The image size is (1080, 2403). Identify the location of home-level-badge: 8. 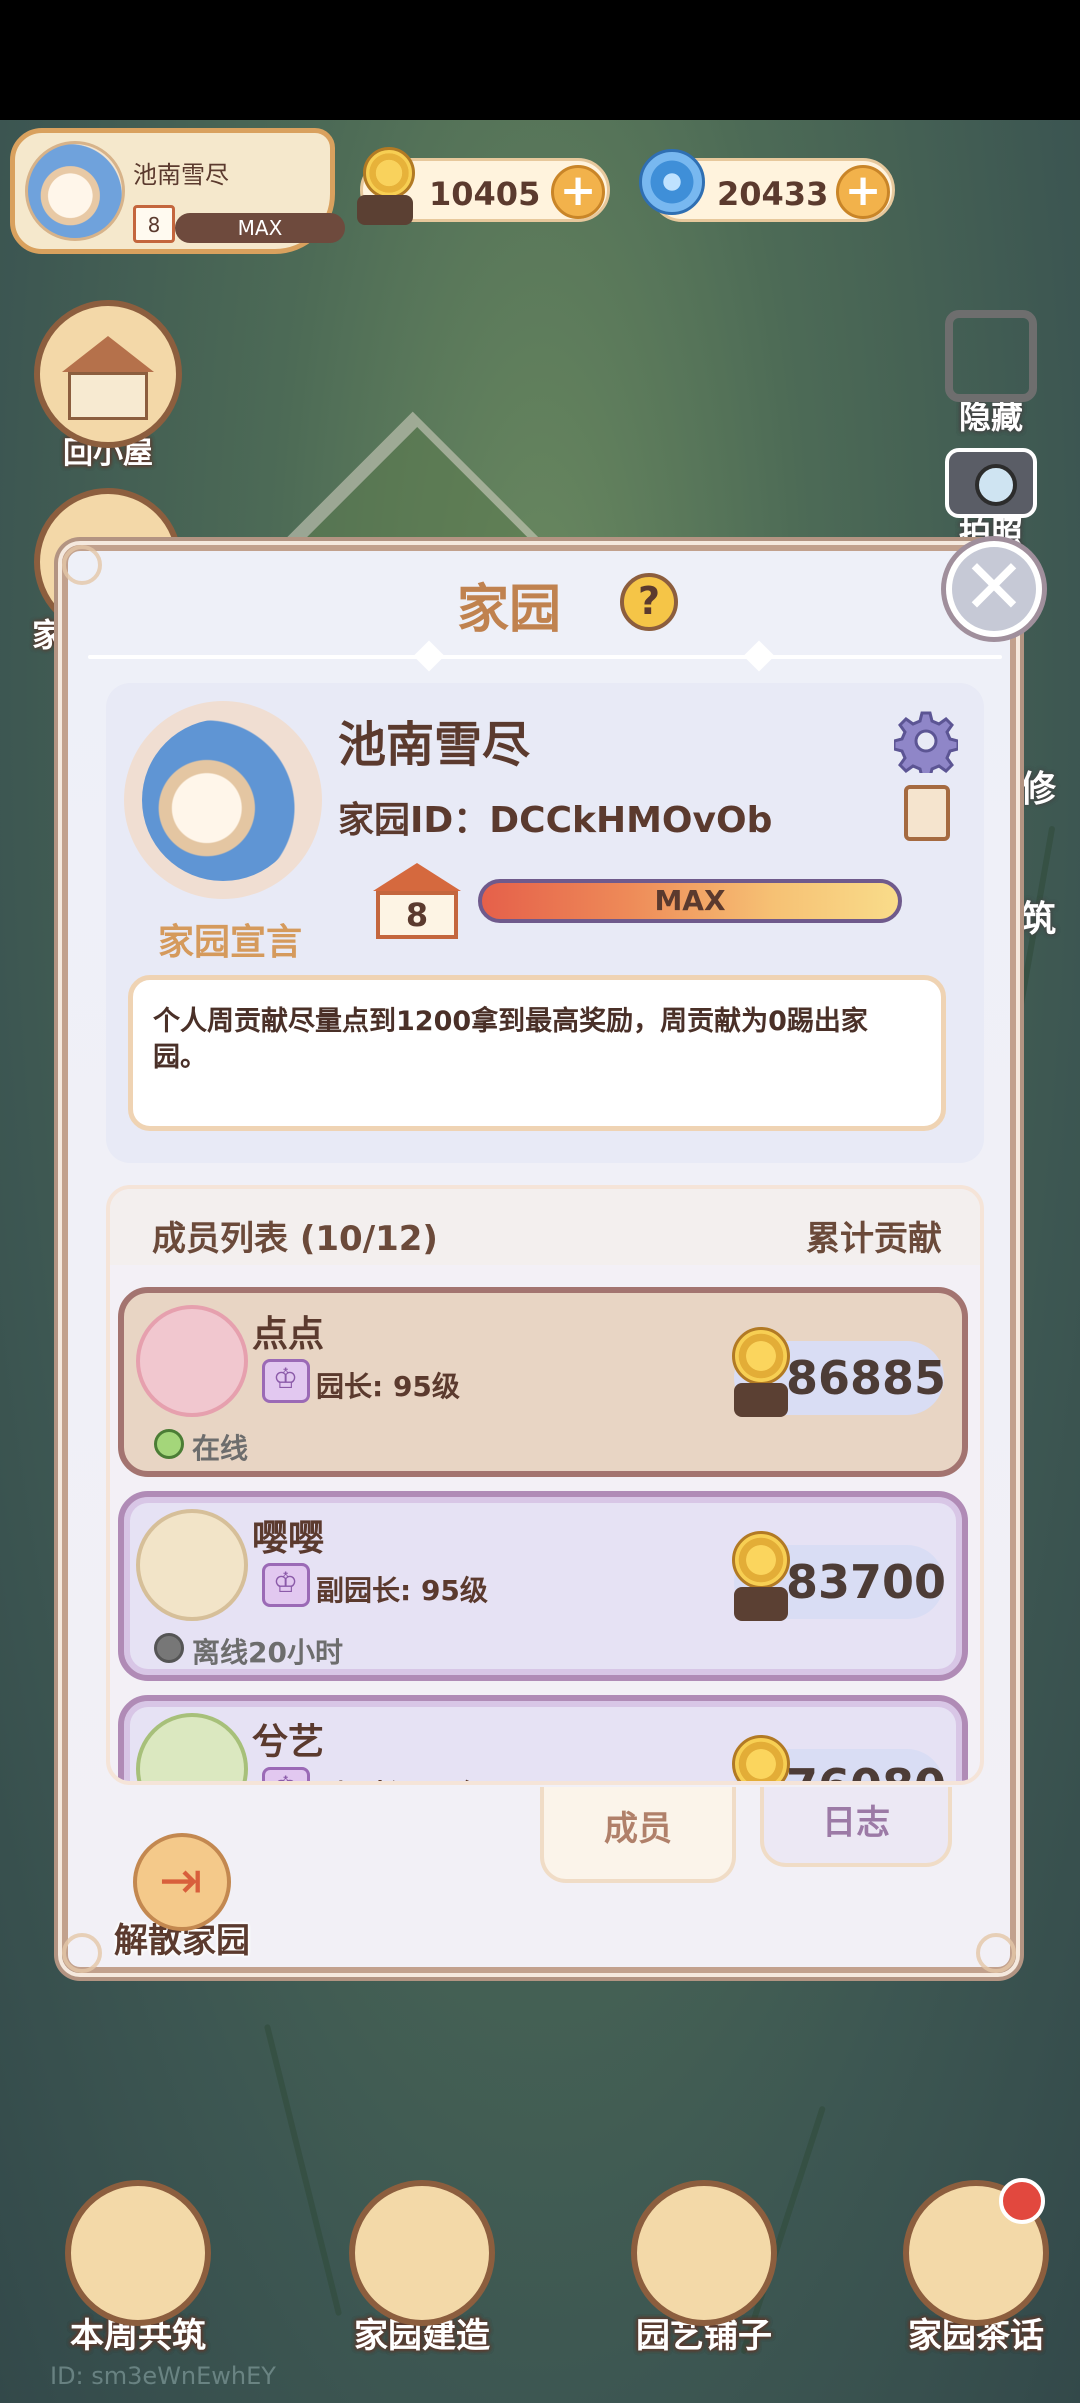
(417, 901).